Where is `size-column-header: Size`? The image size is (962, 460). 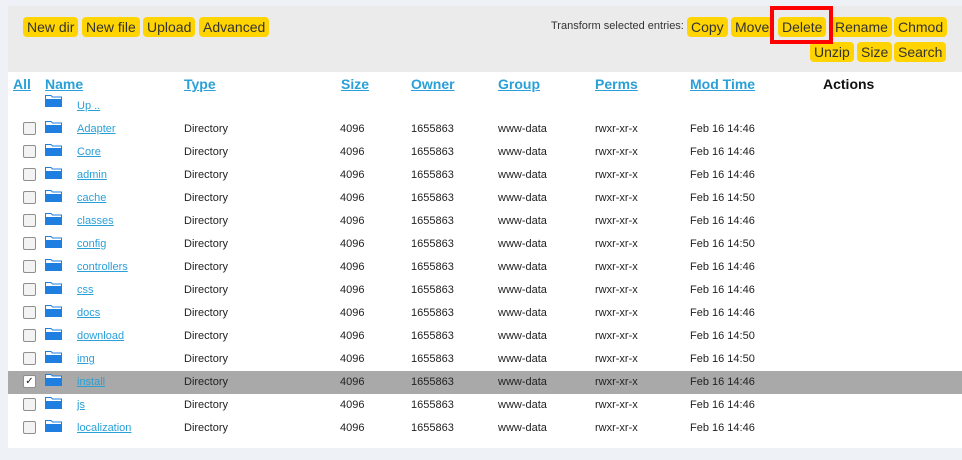 size-column-header: Size is located at coordinates (355, 84).